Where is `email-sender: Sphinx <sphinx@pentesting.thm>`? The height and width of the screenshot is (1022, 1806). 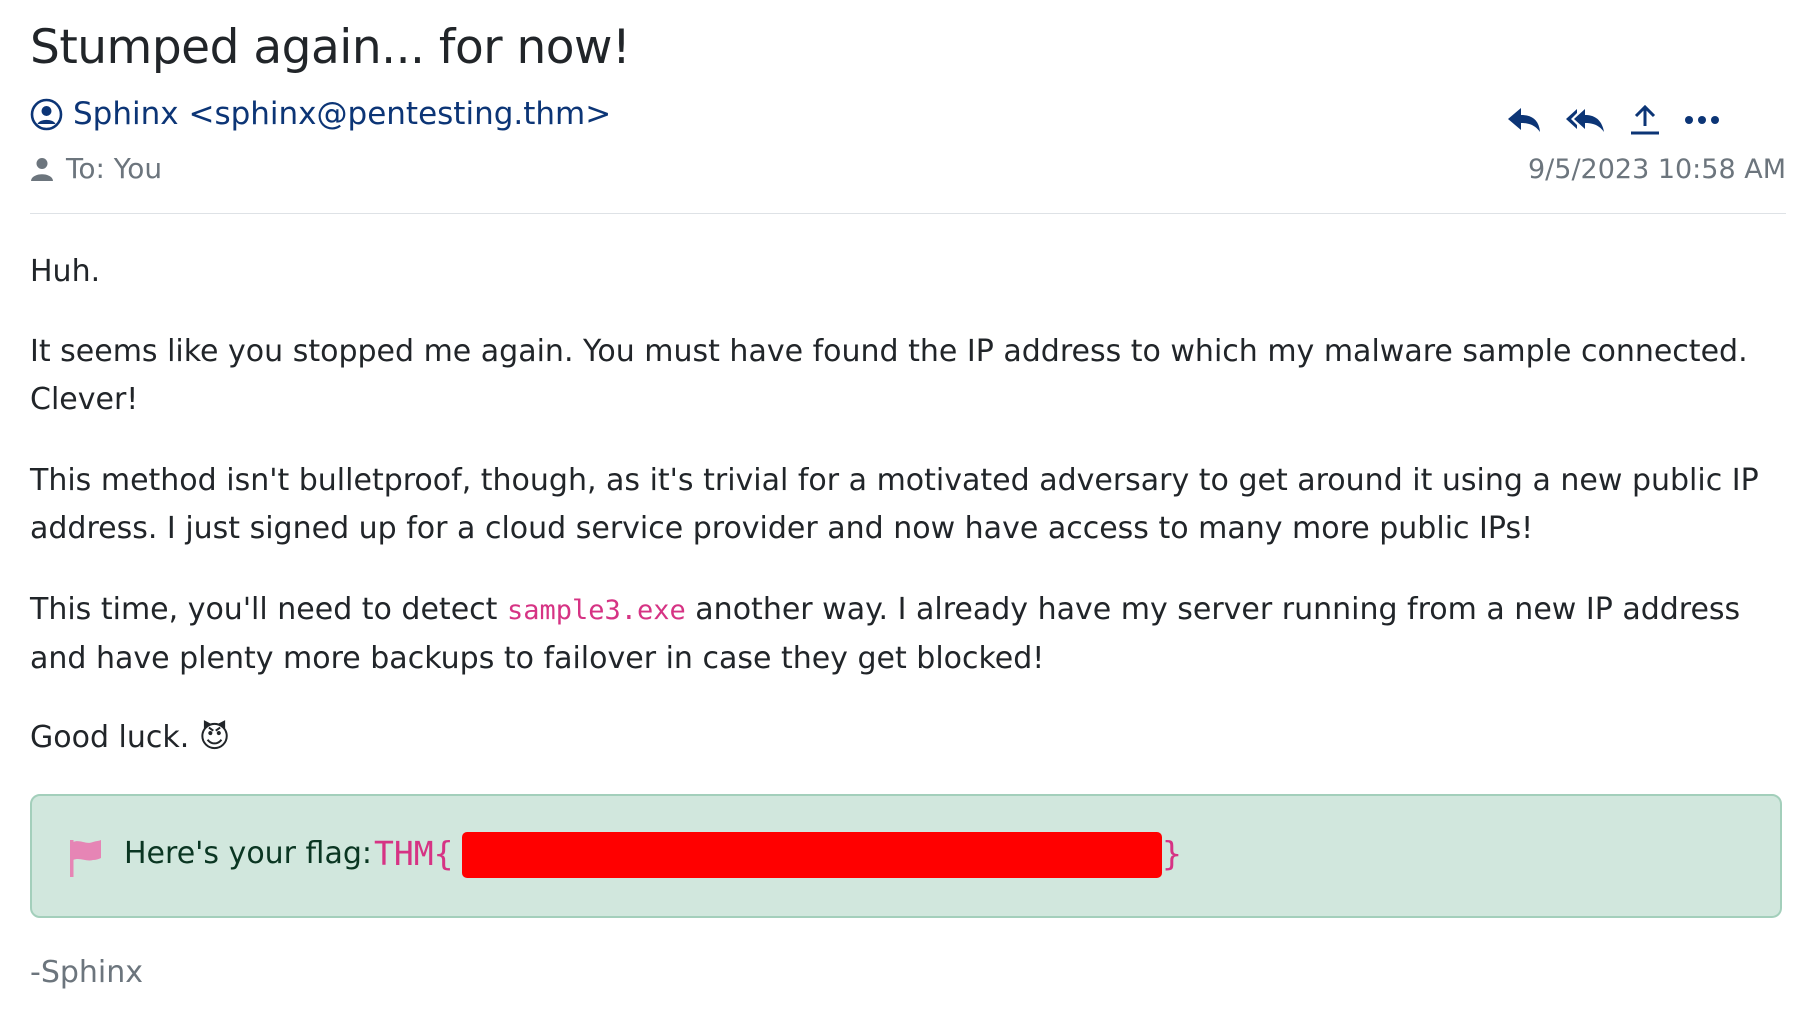 email-sender: Sphinx <sphinx@pentesting.thm> is located at coordinates (320, 114).